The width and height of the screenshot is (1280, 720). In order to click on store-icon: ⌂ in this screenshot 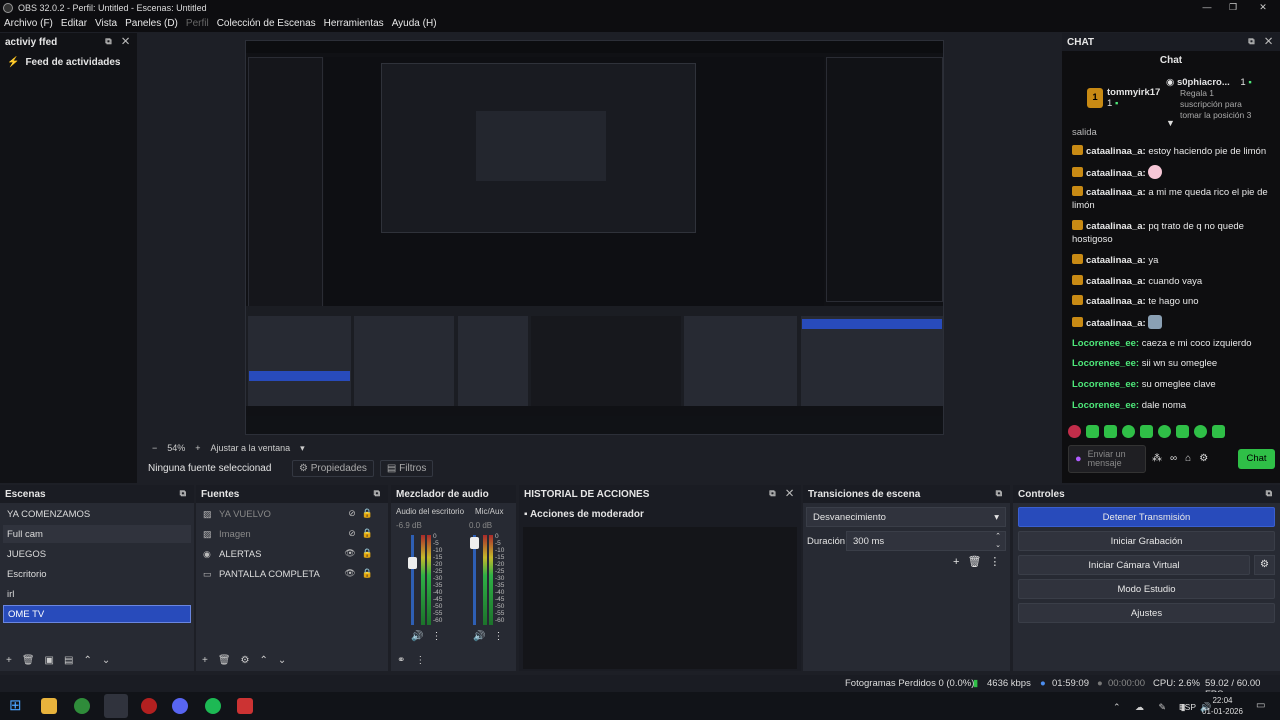, I will do `click(1192, 458)`.